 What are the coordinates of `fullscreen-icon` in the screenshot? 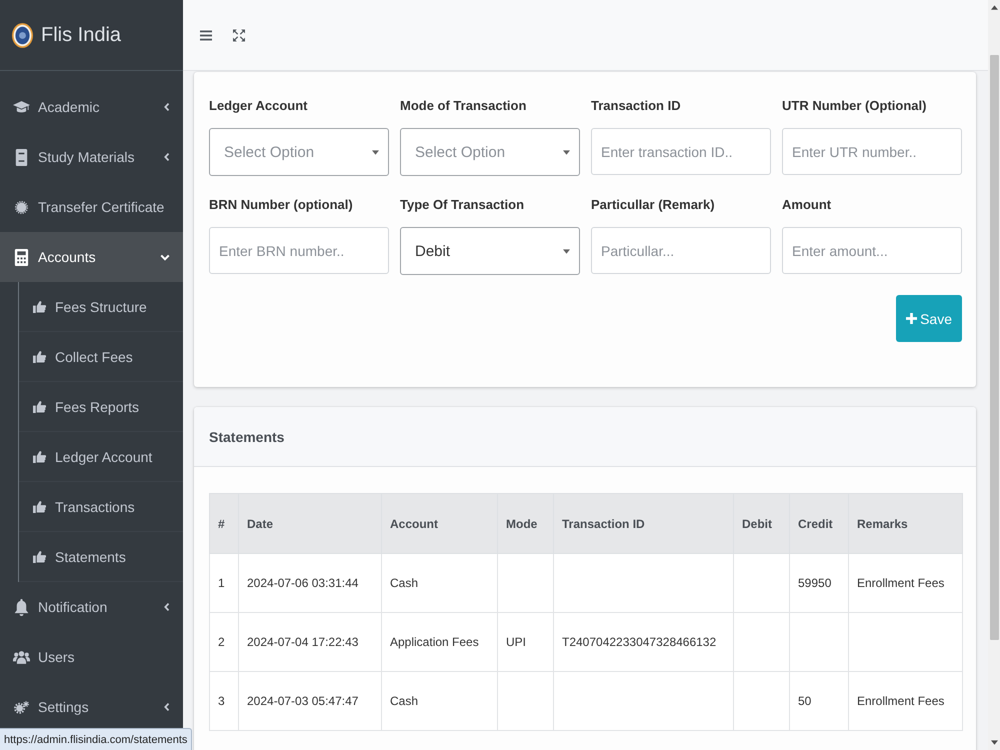 It's located at (239, 35).